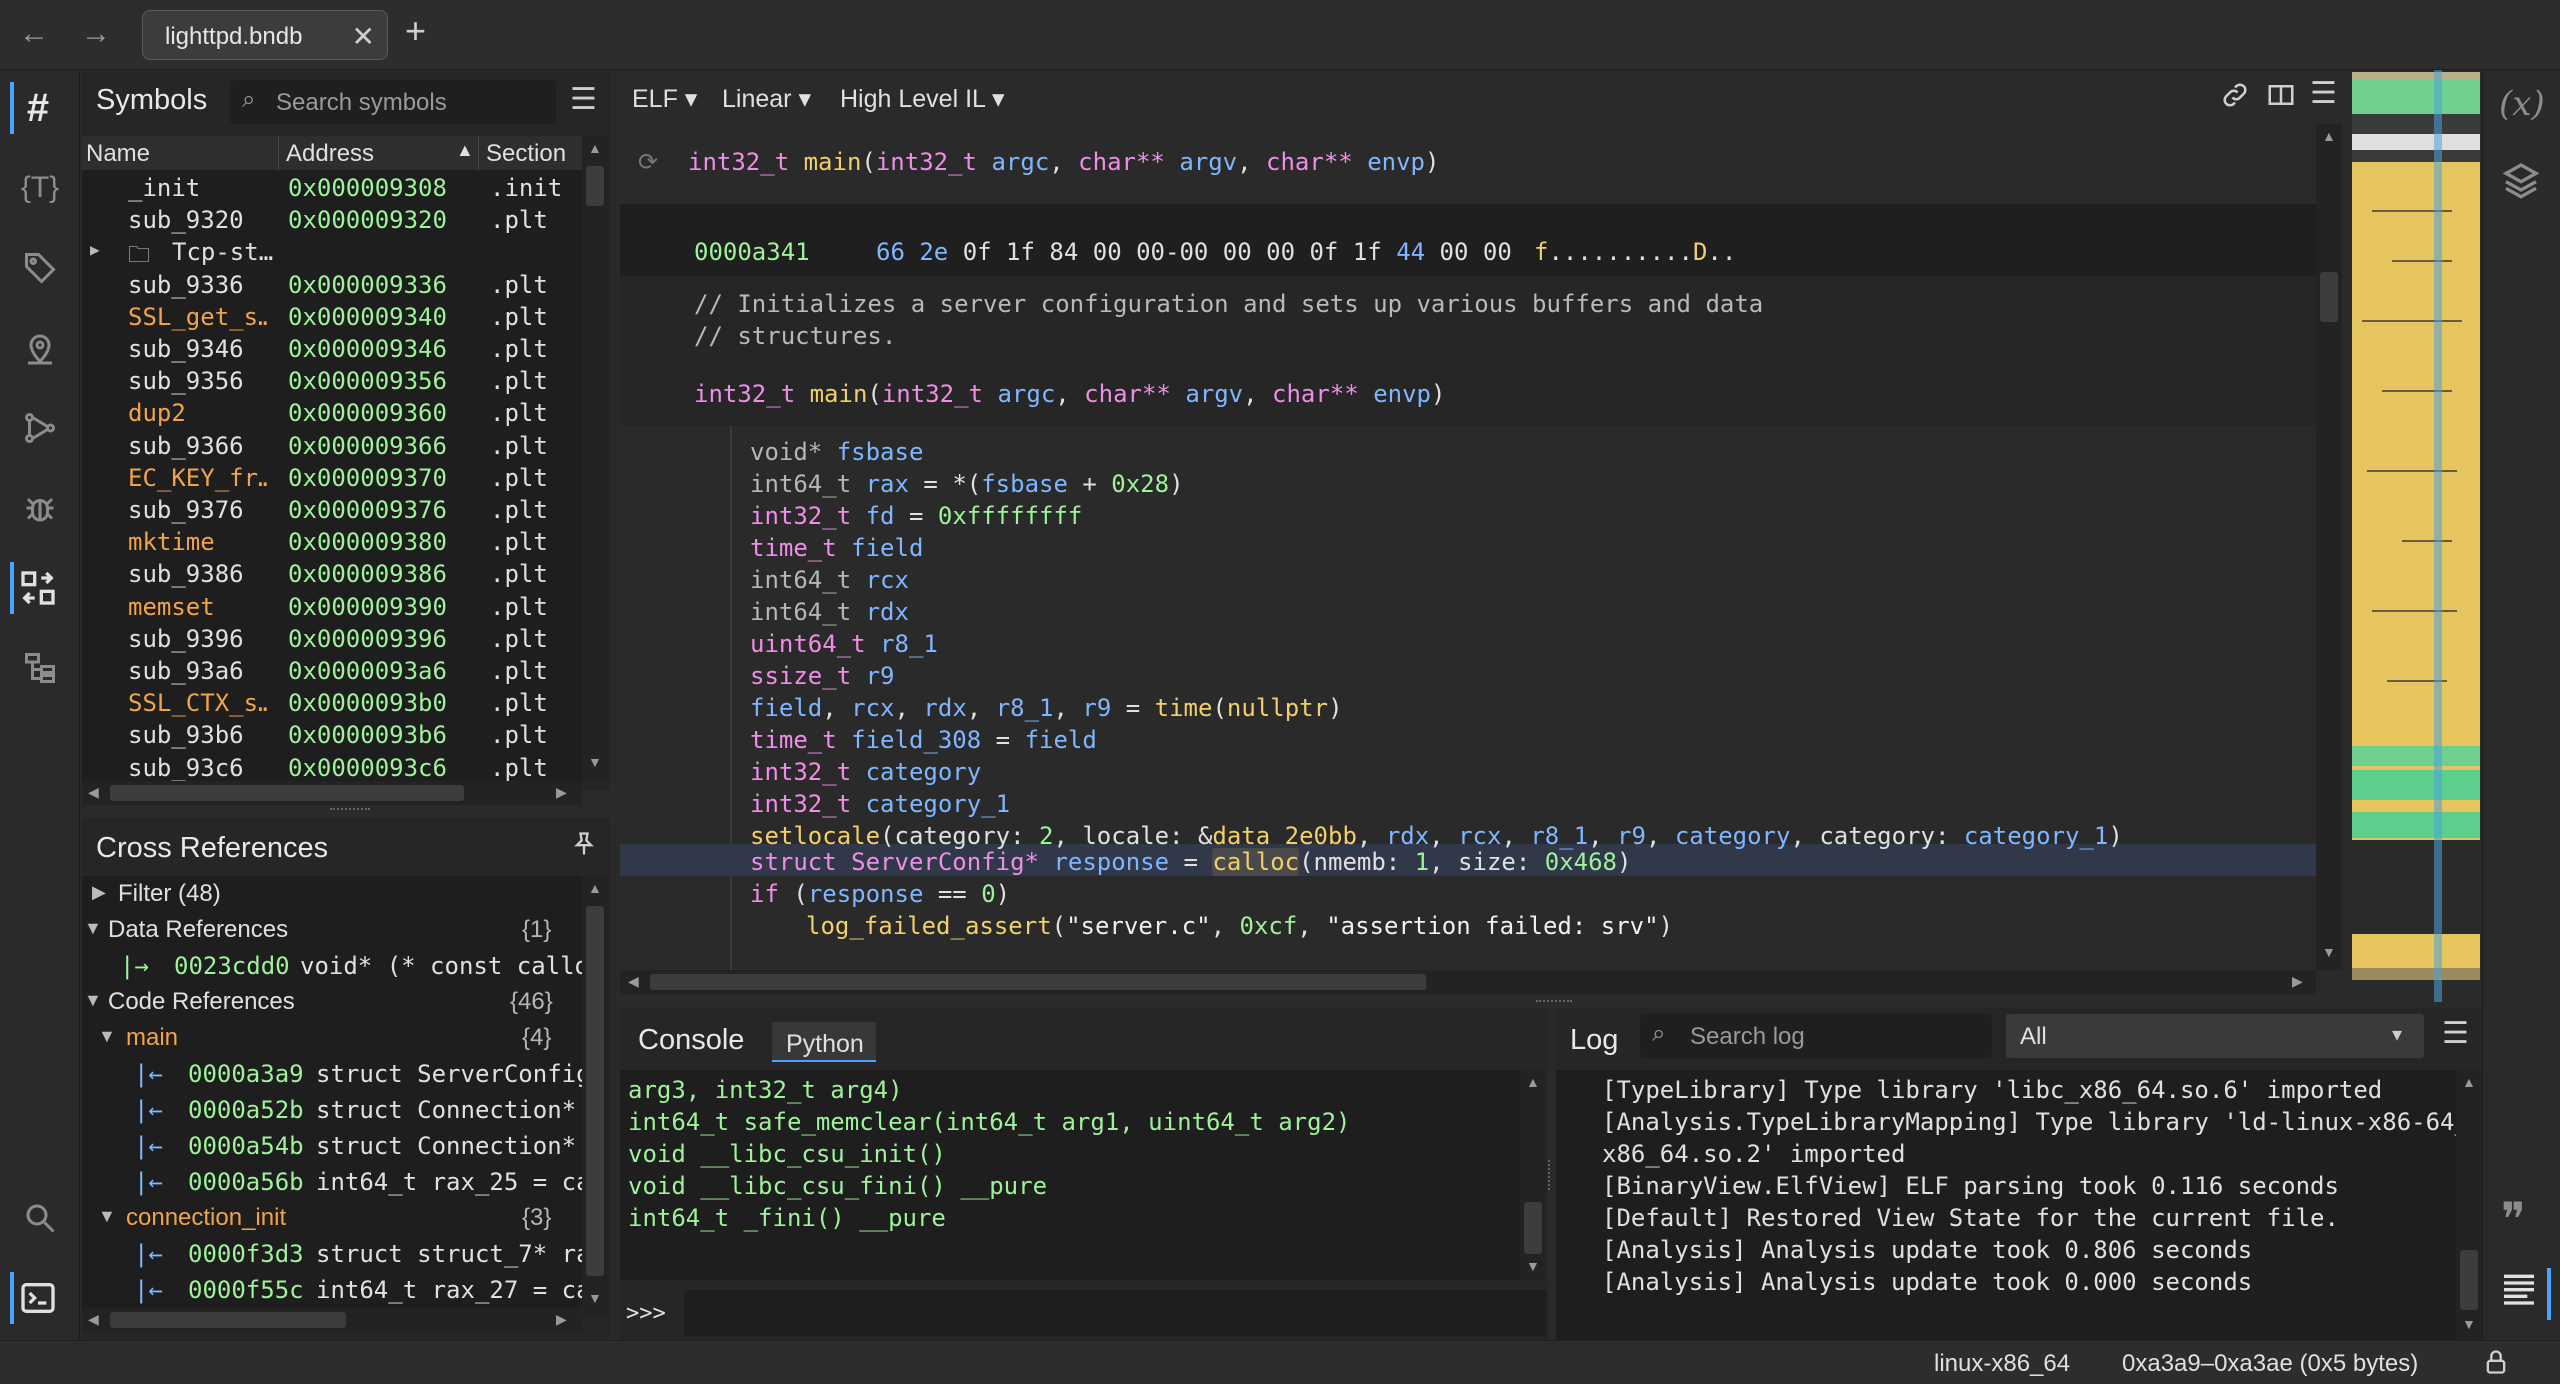 The width and height of the screenshot is (2560, 1384). What do you see at coordinates (34, 34) in the screenshot?
I see `back-arrow-icon: ←` at bounding box center [34, 34].